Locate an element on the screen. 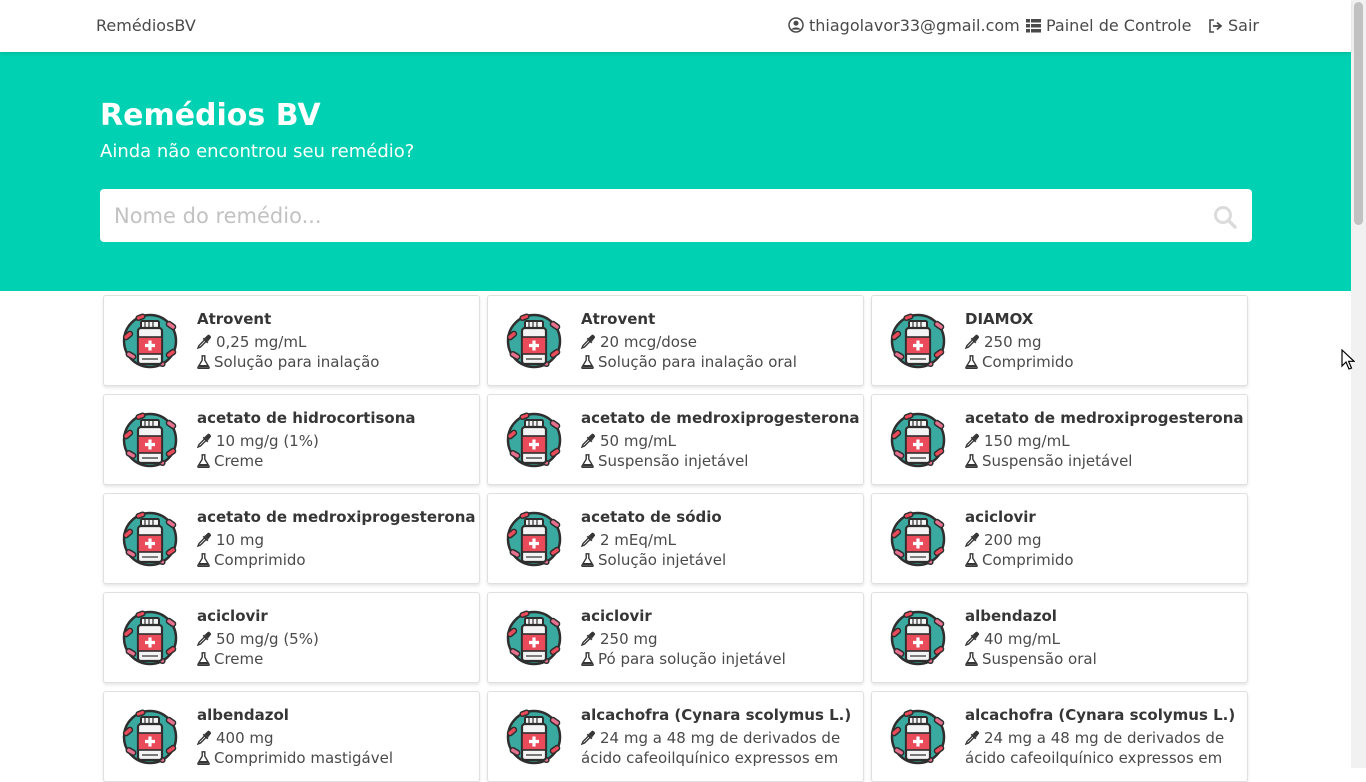 The width and height of the screenshot is (1366, 782). medicine-form: Suspensão oral is located at coordinates (1103, 659).